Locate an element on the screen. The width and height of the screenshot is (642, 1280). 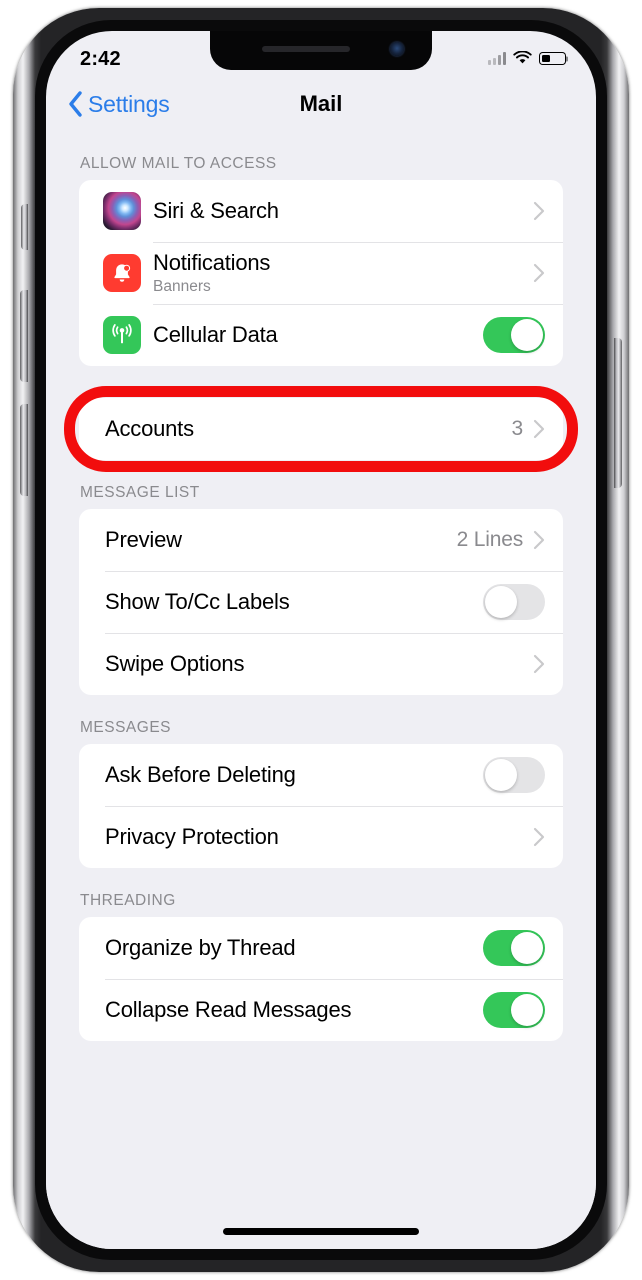
power-button is located at coordinates (618, 413).